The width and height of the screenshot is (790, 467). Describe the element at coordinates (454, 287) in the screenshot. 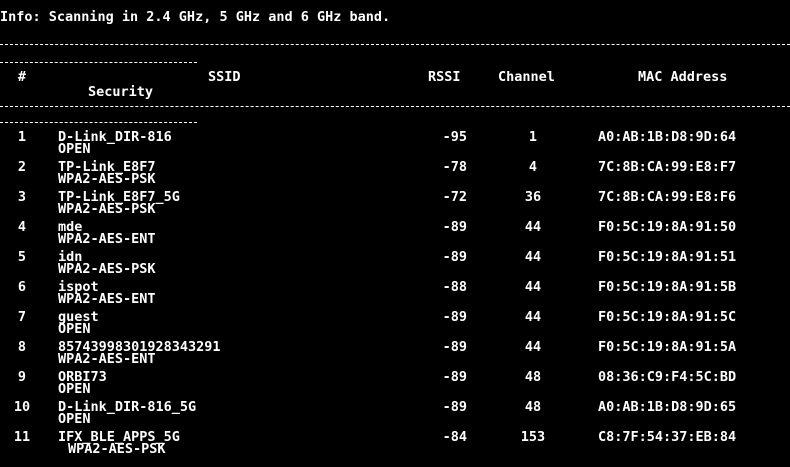

I see `row-rssi: -88` at that location.